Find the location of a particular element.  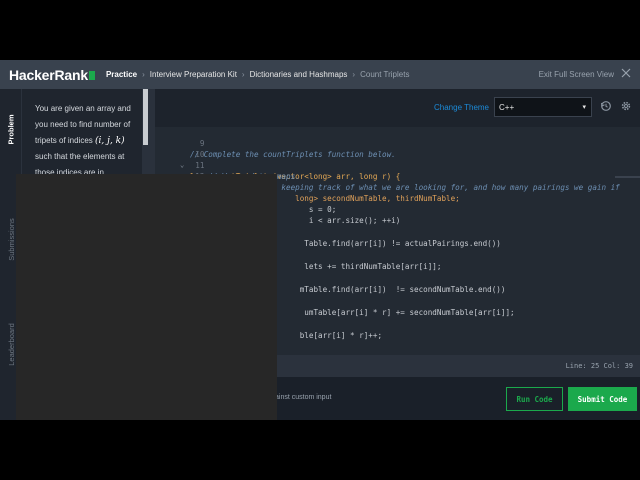

language-value: C++ is located at coordinates (507, 107).